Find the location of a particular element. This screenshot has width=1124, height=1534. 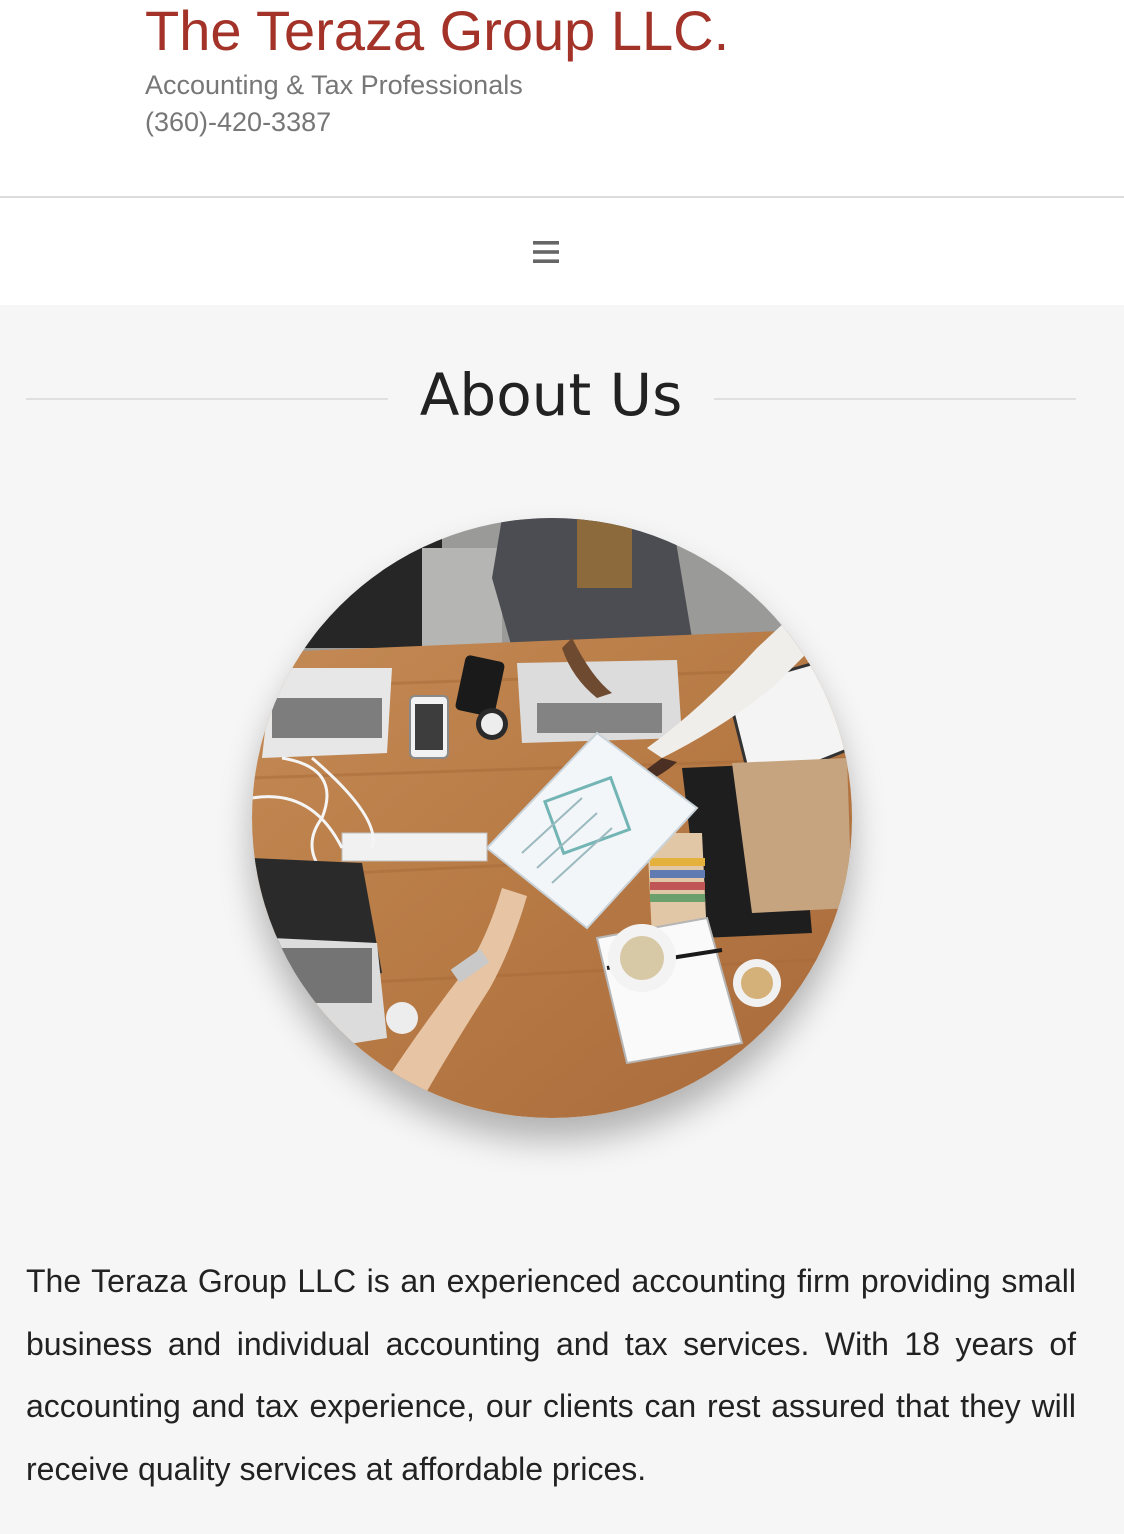

site-tagline: Accounting & Tax Professionals is located at coordinates (334, 85).